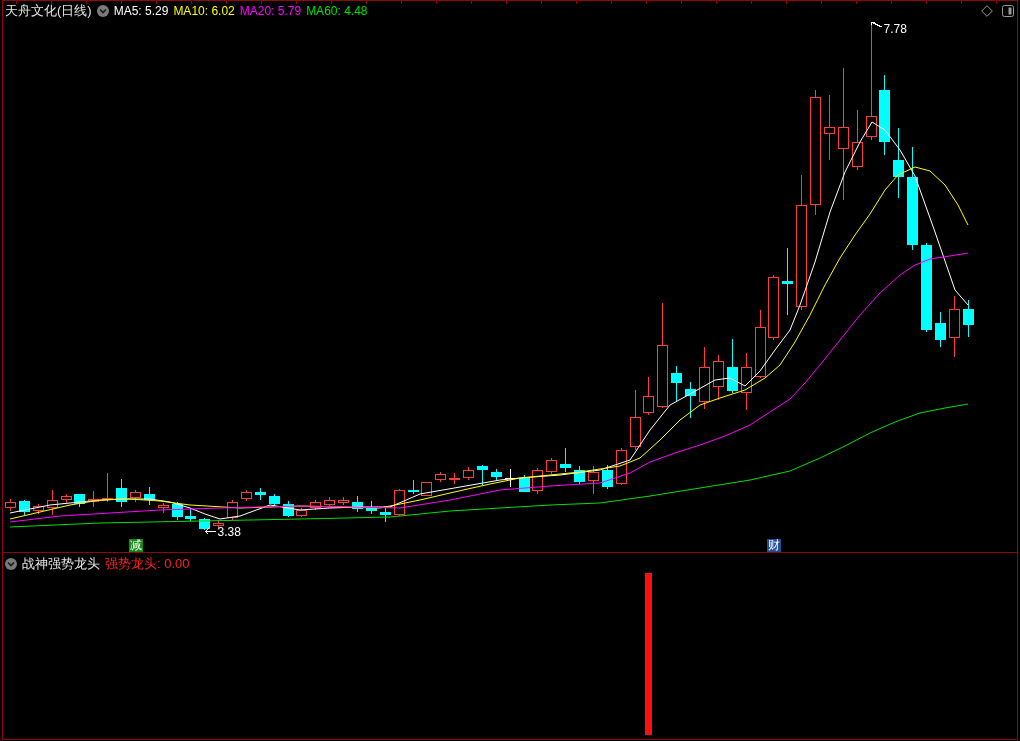  I want to click on moving-average-label: MA10: 6.02, so click(204, 11).